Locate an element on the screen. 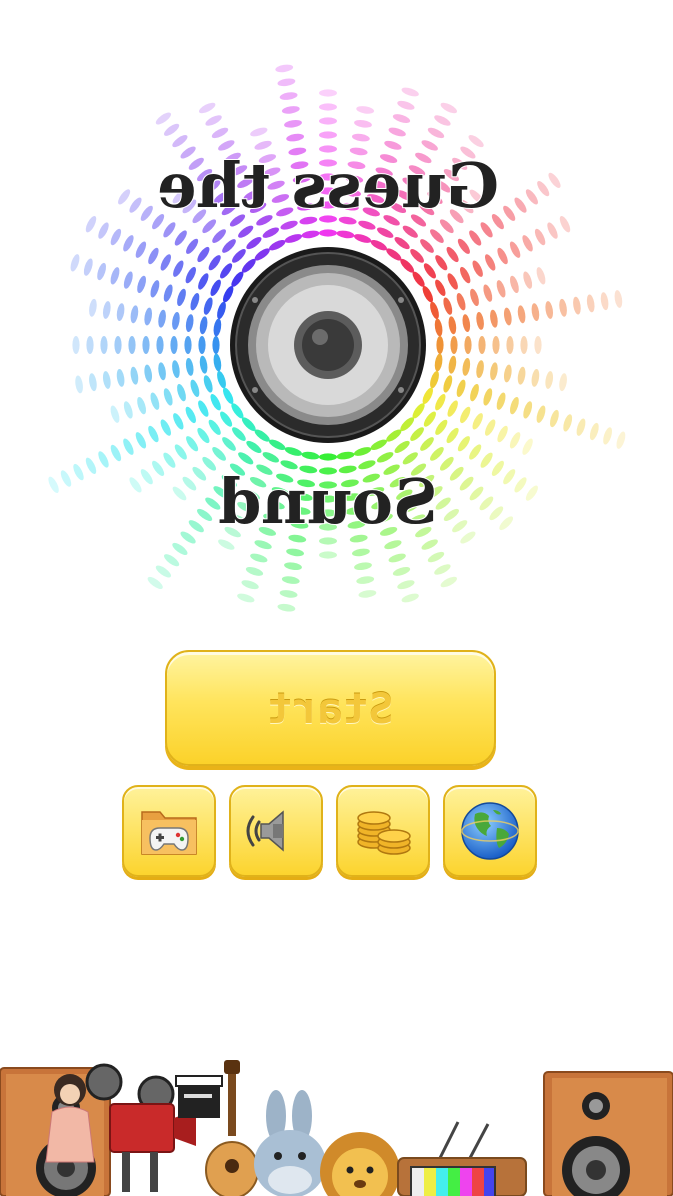  lion-icon is located at coordinates (360, 1164).